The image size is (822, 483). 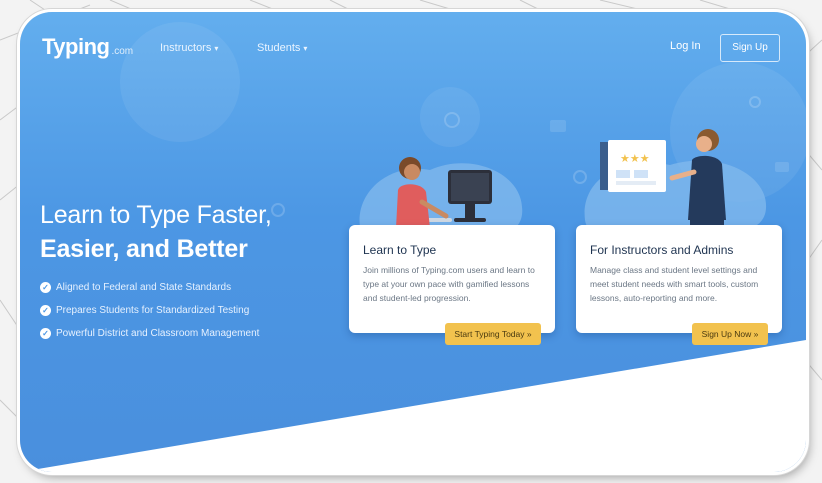 What do you see at coordinates (750, 48) in the screenshot?
I see `signup-button: Sign Up` at bounding box center [750, 48].